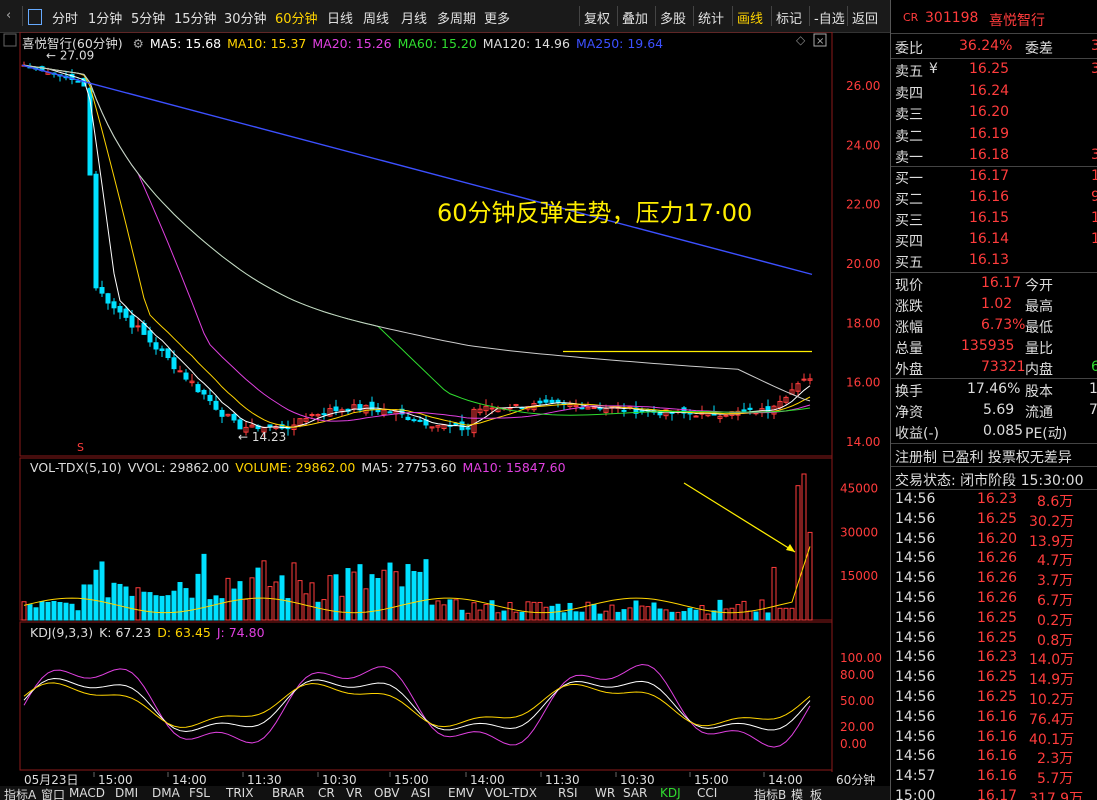 The image size is (1097, 800). Describe the element at coordinates (711, 17) in the screenshot. I see `toolbar-button-3: 统计` at that location.